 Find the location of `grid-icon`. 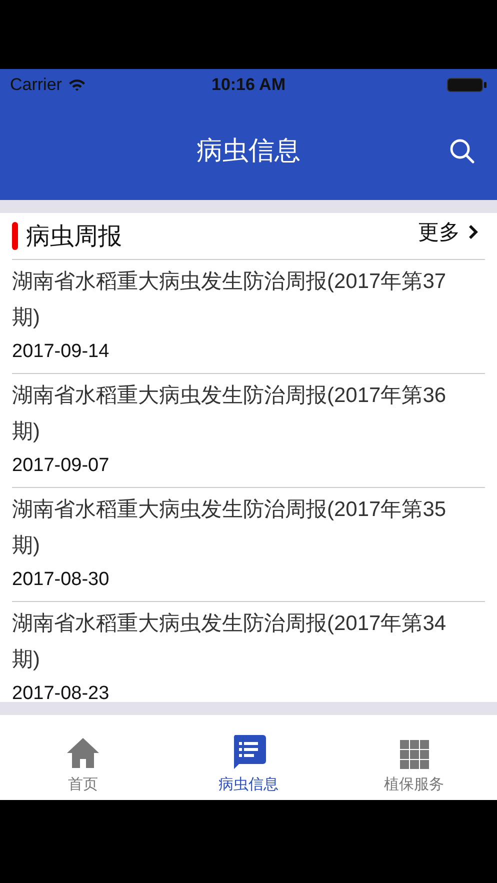

grid-icon is located at coordinates (414, 754).